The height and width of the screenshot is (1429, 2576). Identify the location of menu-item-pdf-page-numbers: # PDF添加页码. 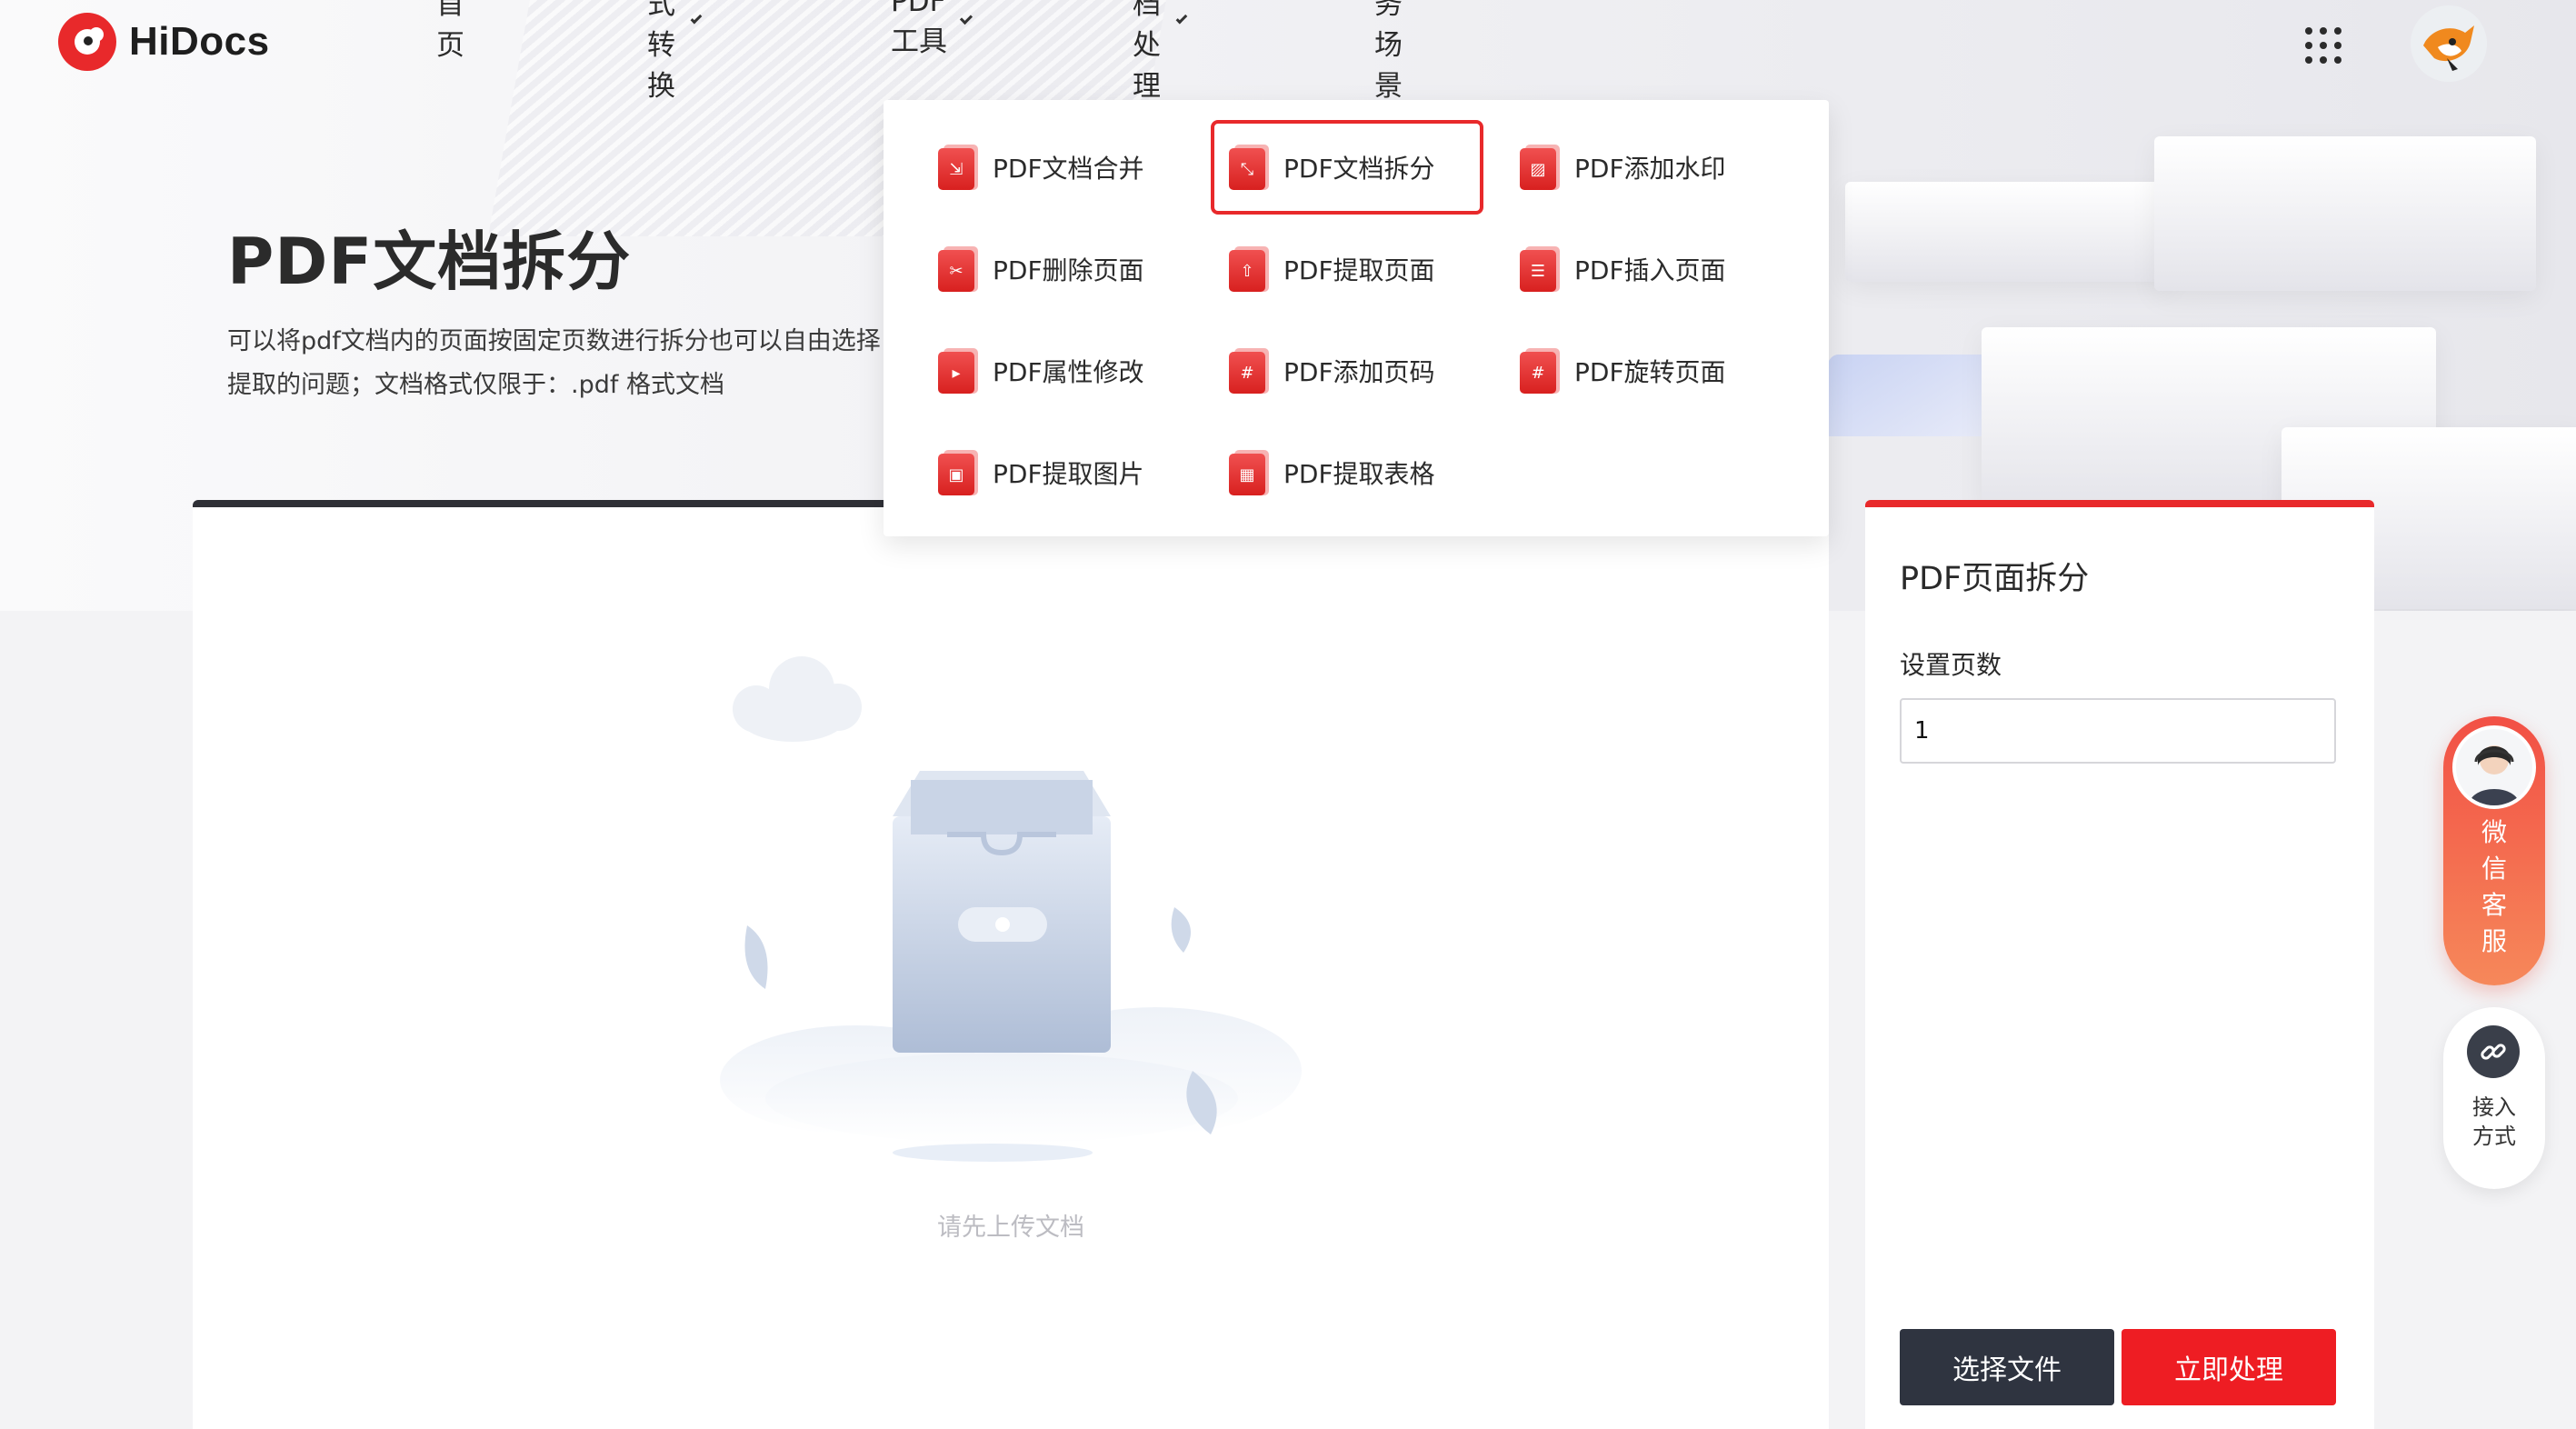
(1311, 371).